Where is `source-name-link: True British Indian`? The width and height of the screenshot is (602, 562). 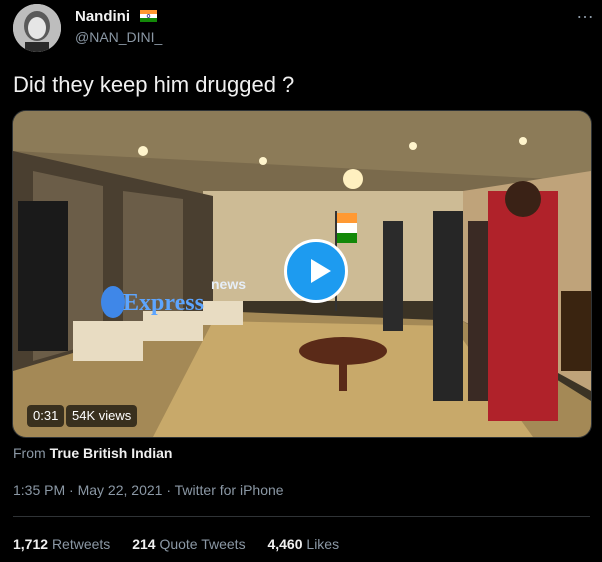
source-name-link: True British Indian is located at coordinates (111, 453).